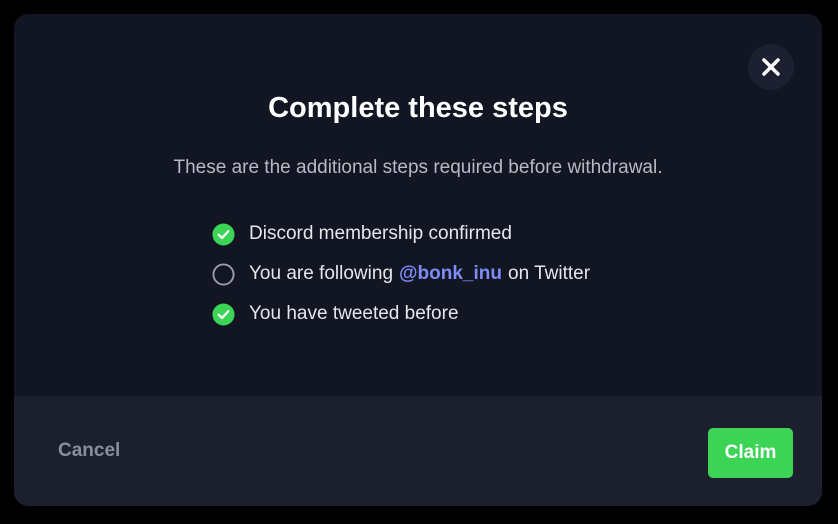 This screenshot has height=524, width=838. What do you see at coordinates (450, 274) in the screenshot?
I see `twitter-handle-link: @bonk_inu` at bounding box center [450, 274].